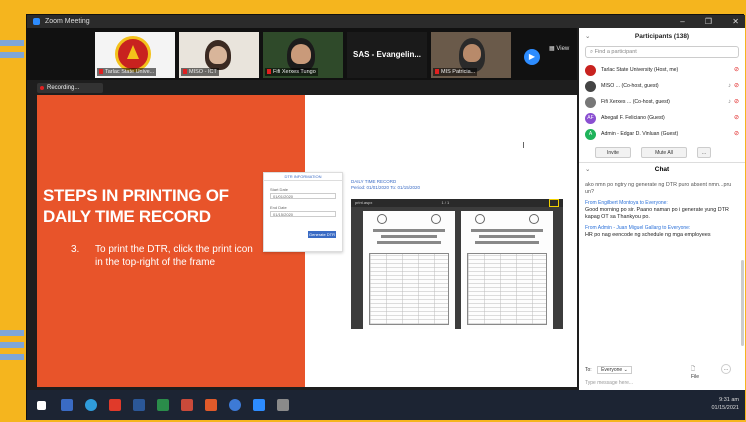  I want to click on participant-search-input: ⌕ Find a participant, so click(662, 52).